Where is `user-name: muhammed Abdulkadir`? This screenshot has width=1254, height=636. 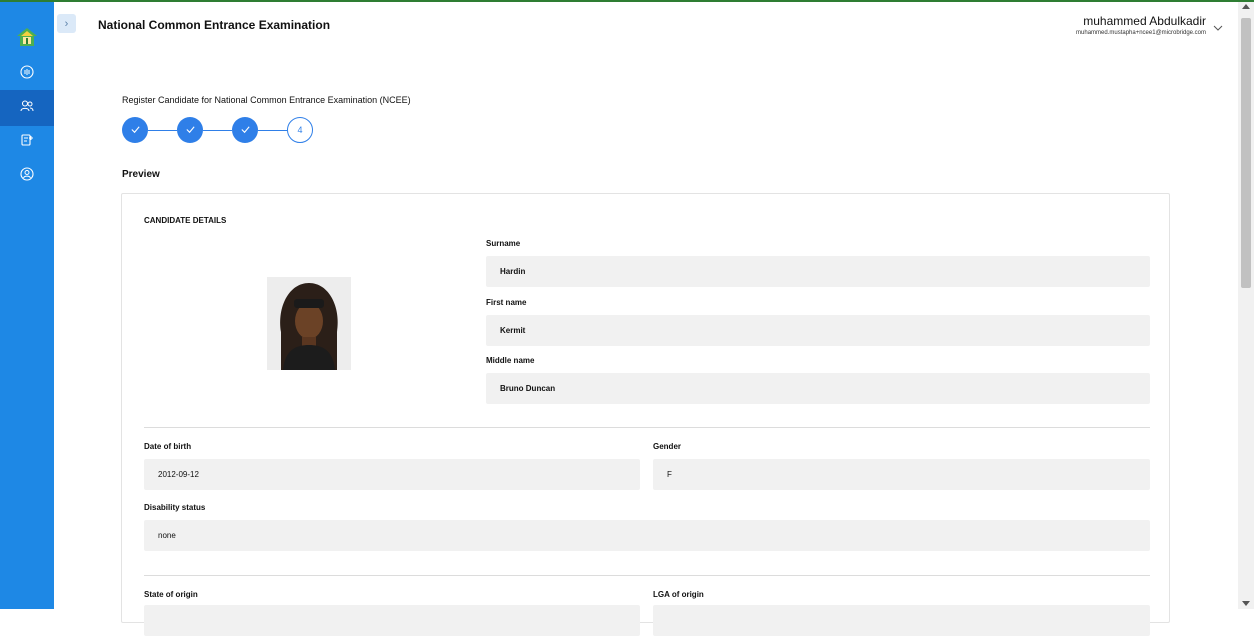 user-name: muhammed Abdulkadir is located at coordinates (1144, 21).